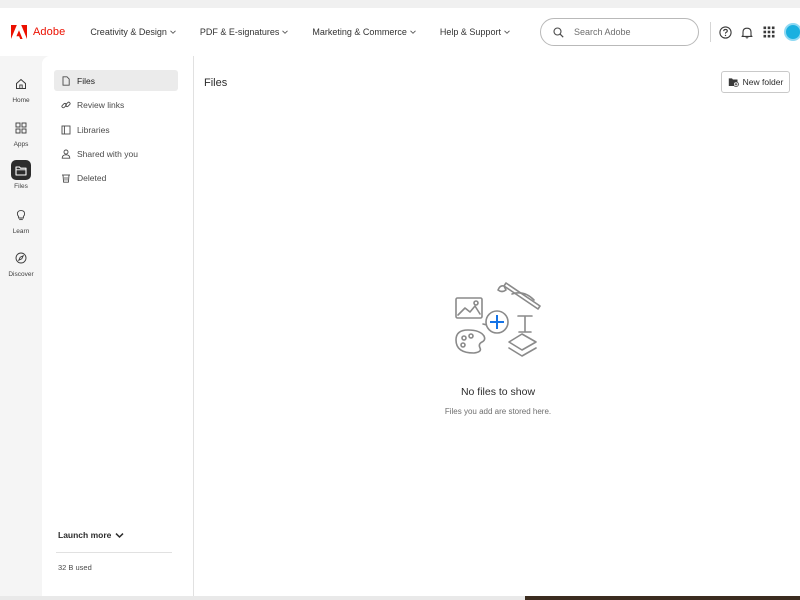 This screenshot has width=800, height=600. I want to click on divider, so click(114, 552).